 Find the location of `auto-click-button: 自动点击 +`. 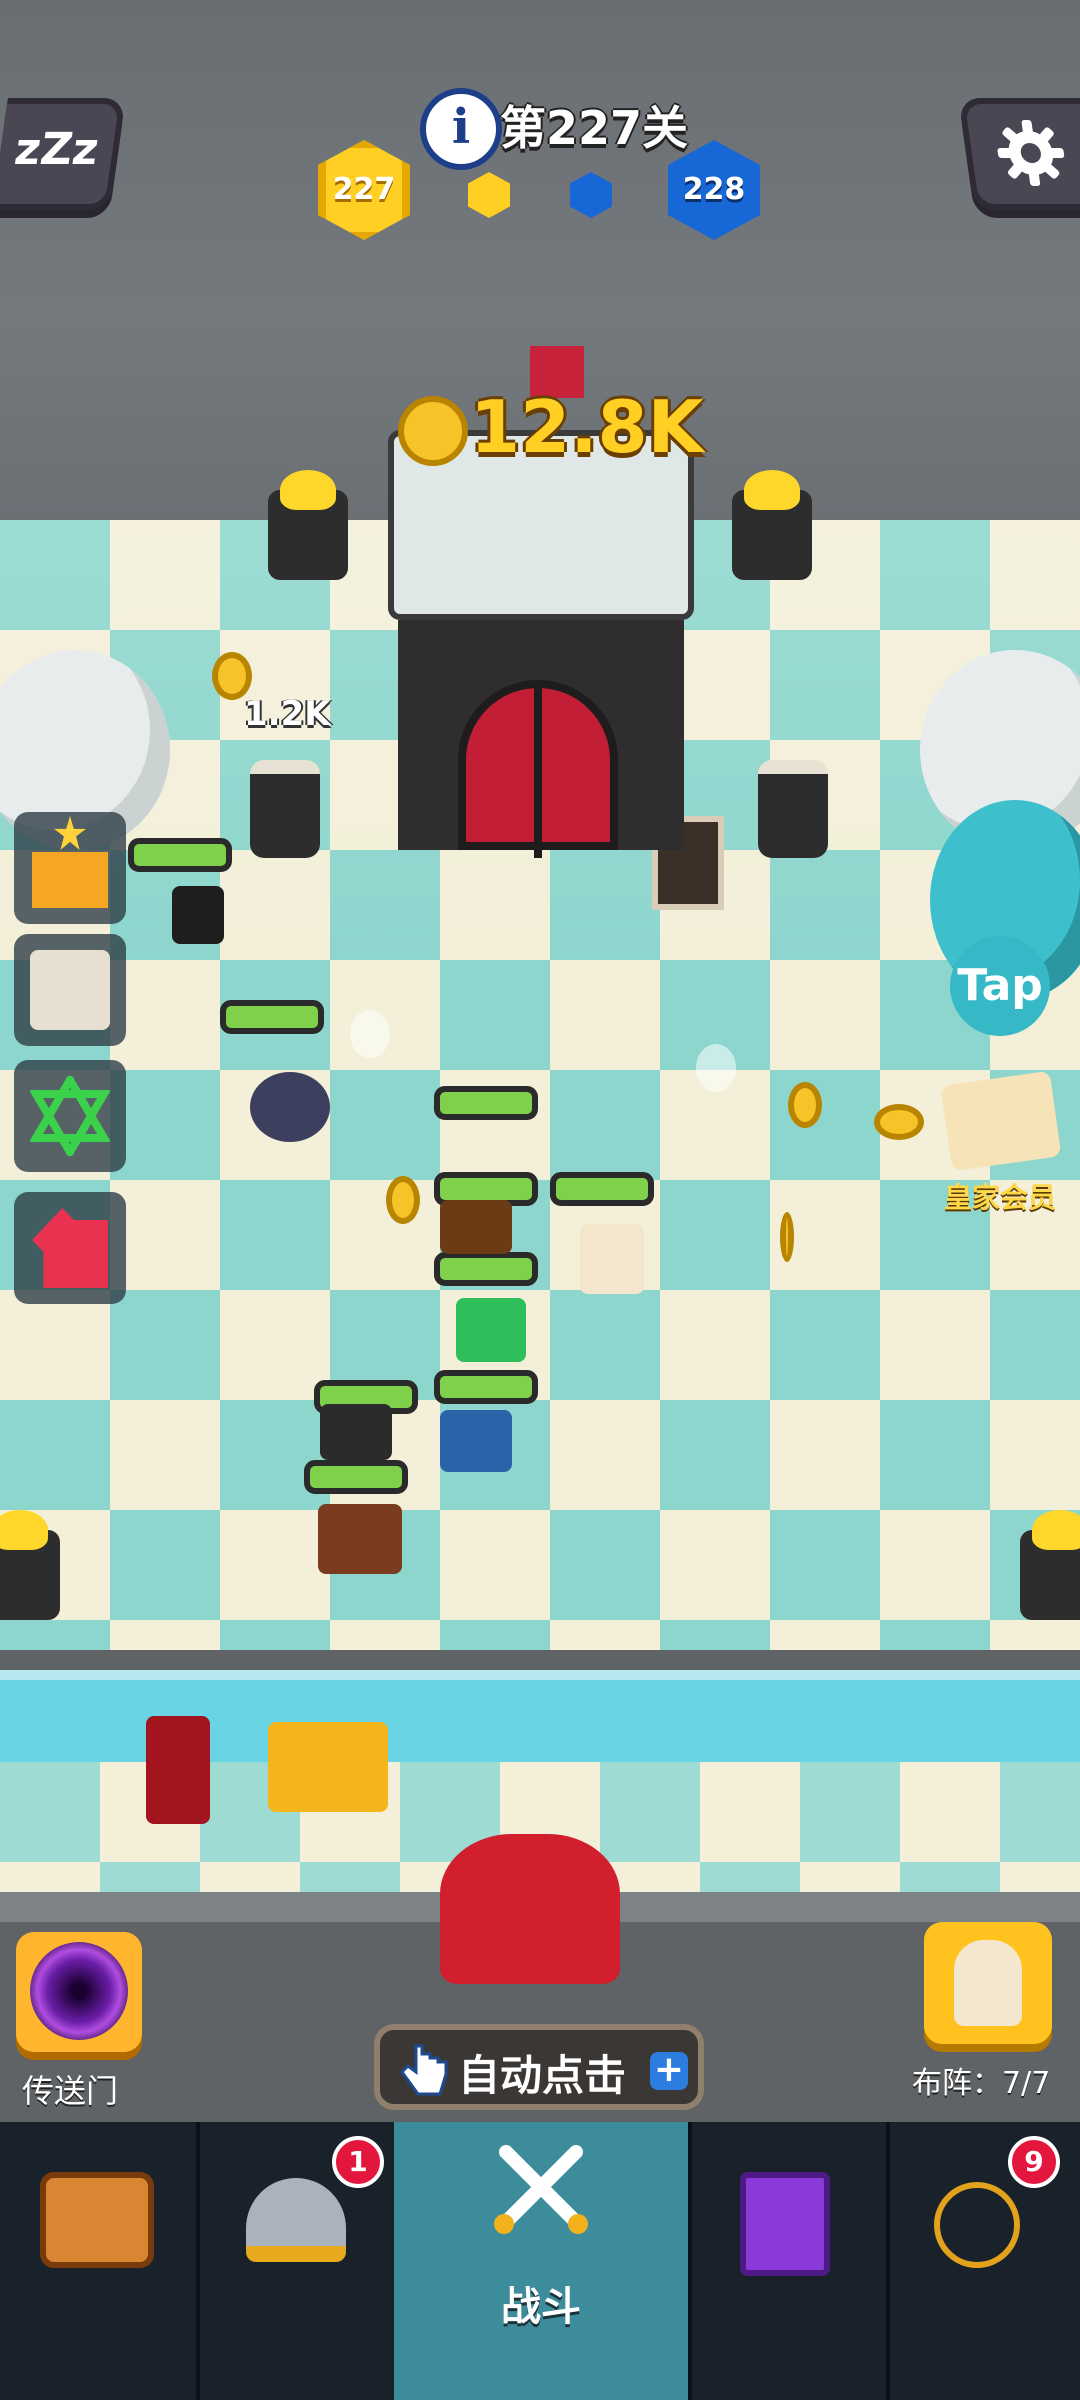

auto-click-button: 自动点击 + is located at coordinates (539, 2067).